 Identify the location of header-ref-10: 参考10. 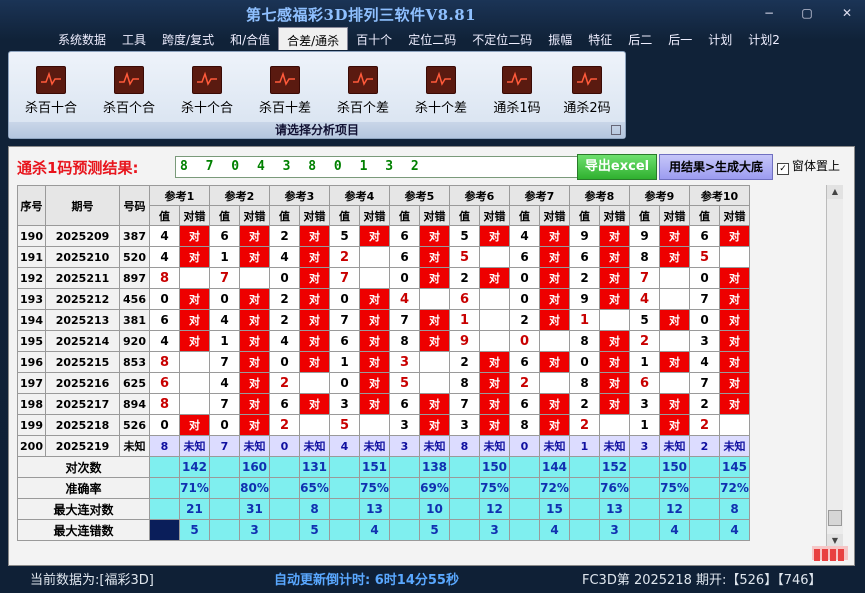
(719, 195).